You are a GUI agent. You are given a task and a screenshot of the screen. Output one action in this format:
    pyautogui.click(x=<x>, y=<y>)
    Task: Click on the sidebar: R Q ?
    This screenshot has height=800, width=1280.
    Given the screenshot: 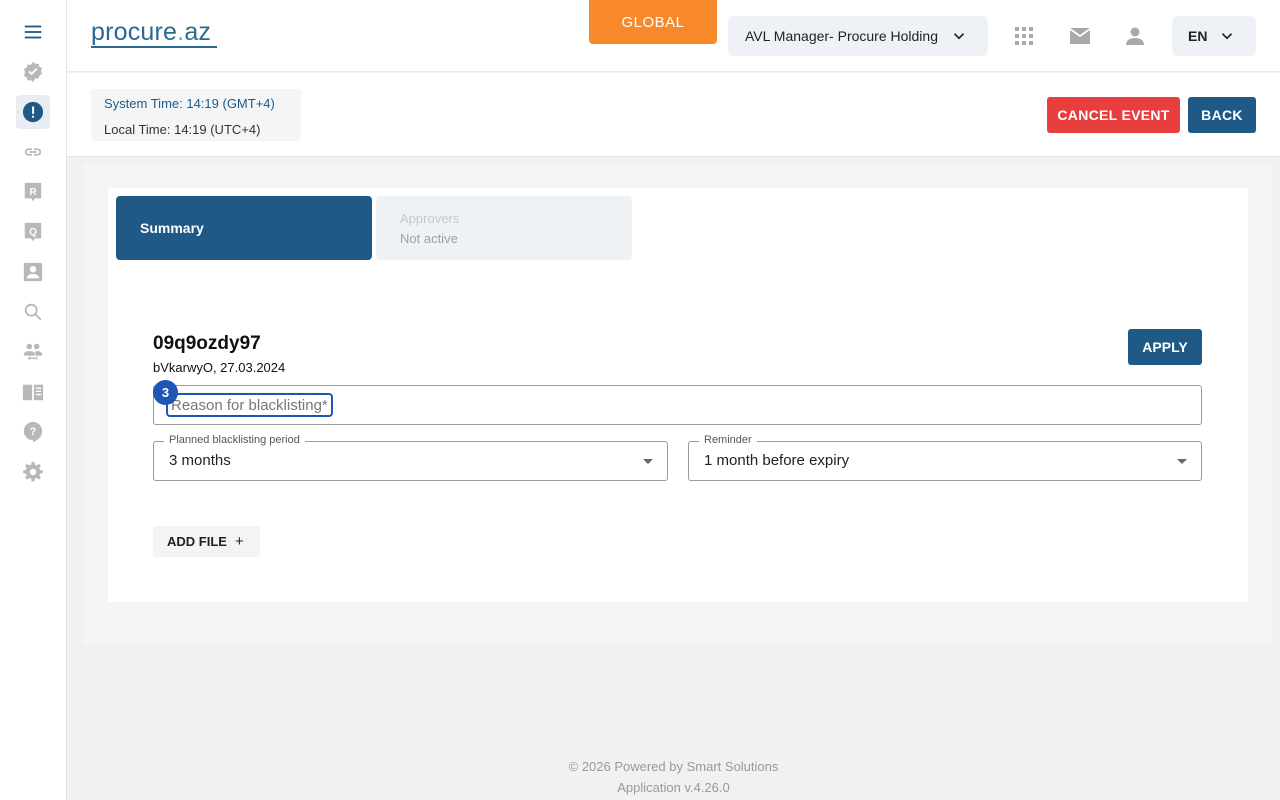 What is the action you would take?
    pyautogui.click(x=33, y=400)
    